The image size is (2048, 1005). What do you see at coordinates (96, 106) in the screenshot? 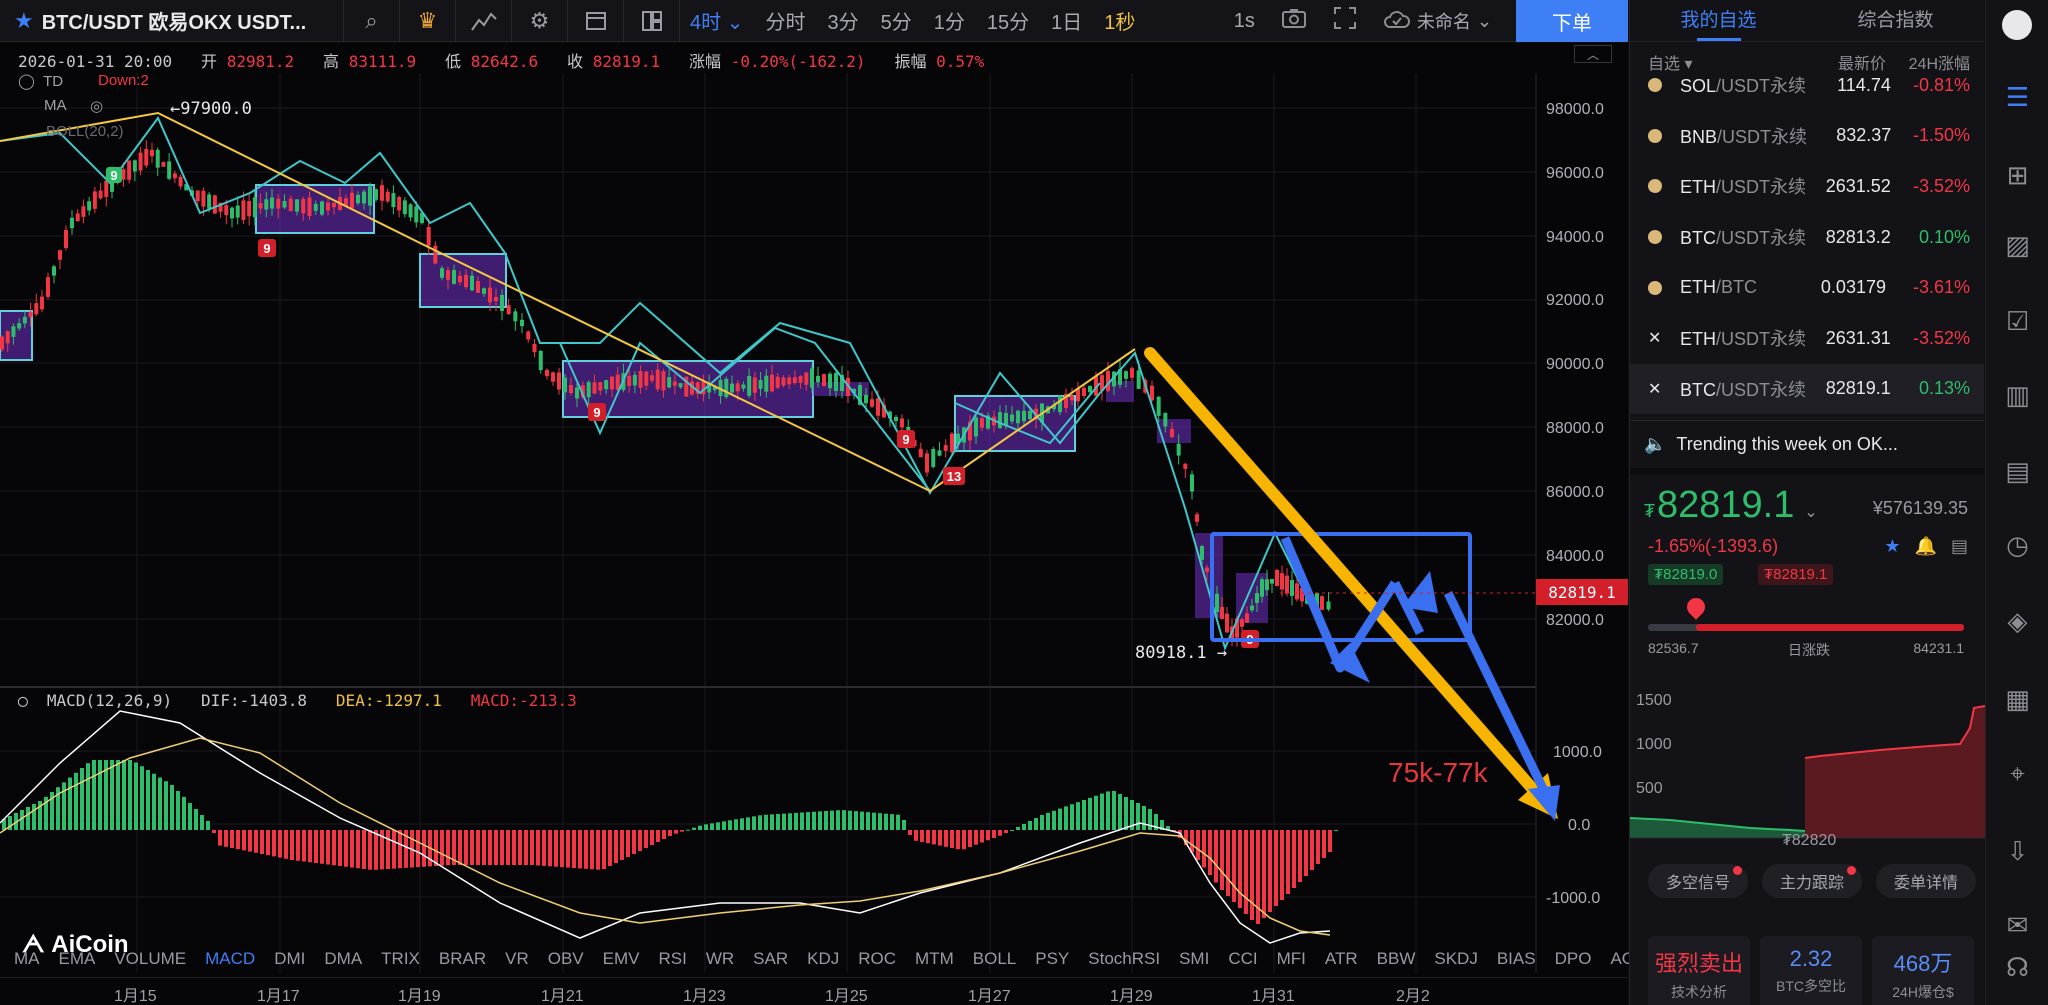
I see `eye-hidden-icon: ◎` at bounding box center [96, 106].